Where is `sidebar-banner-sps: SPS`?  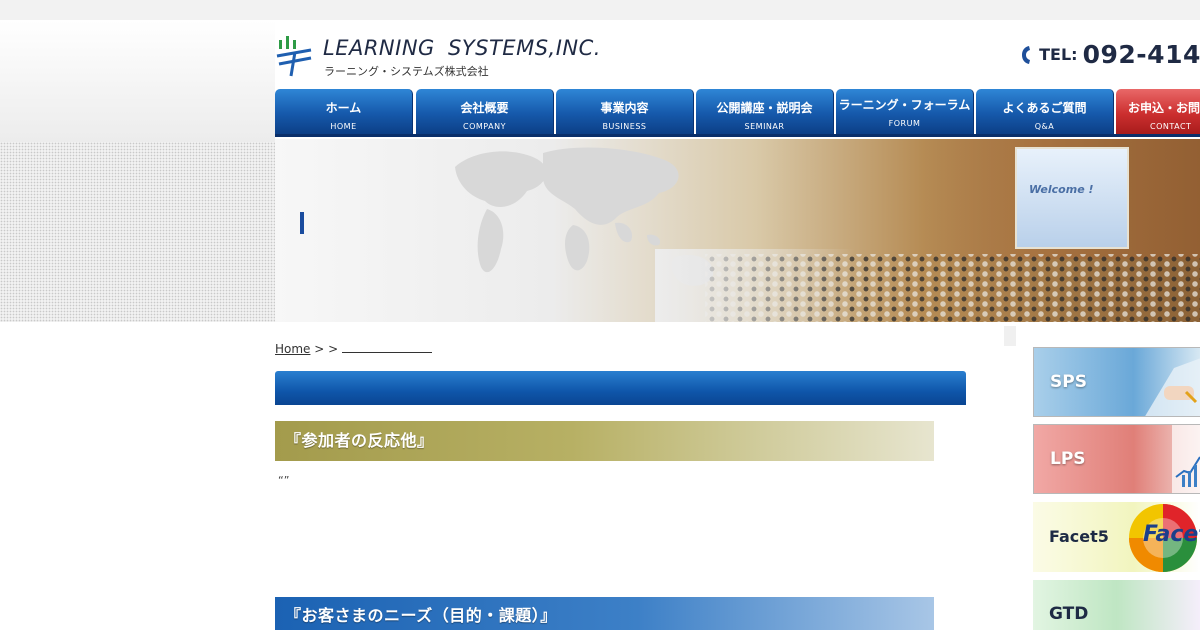 sidebar-banner-sps: SPS is located at coordinates (1116, 382).